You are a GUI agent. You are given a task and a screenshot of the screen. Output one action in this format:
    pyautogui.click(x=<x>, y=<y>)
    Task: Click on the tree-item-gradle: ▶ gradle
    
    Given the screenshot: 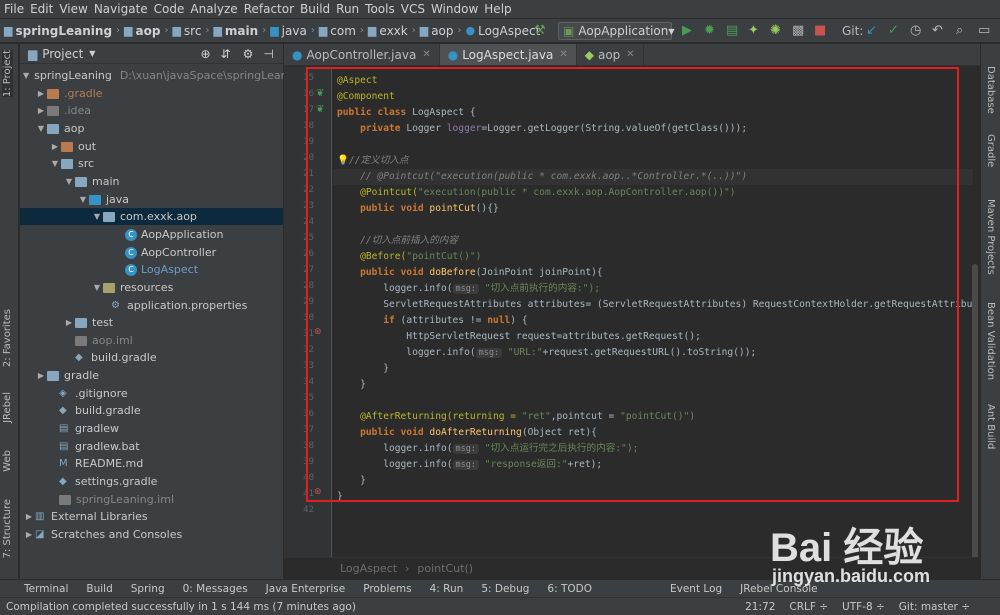 What is the action you would take?
    pyautogui.click(x=151, y=375)
    